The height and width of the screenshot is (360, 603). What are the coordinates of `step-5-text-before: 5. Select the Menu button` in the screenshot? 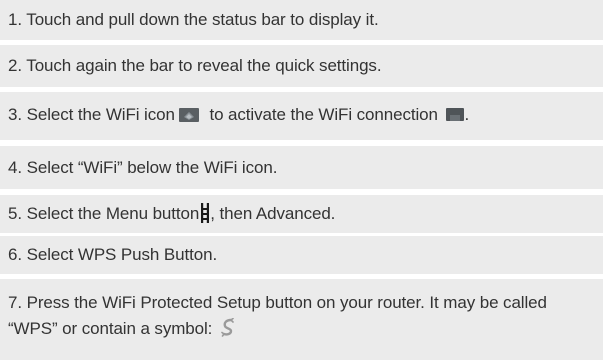 It's located at (104, 213).